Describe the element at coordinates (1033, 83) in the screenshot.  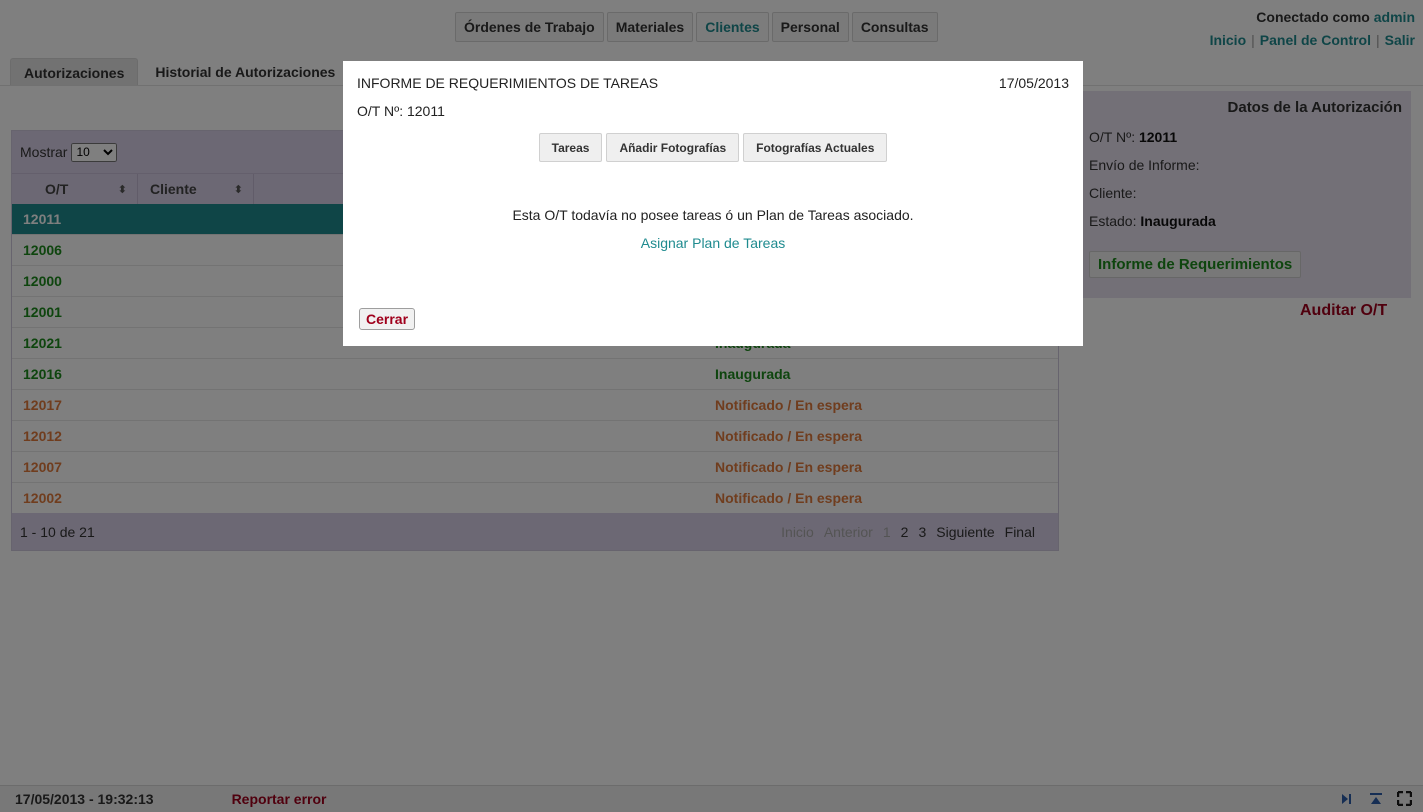
I see `dialog-date: 17/05/2013` at that location.